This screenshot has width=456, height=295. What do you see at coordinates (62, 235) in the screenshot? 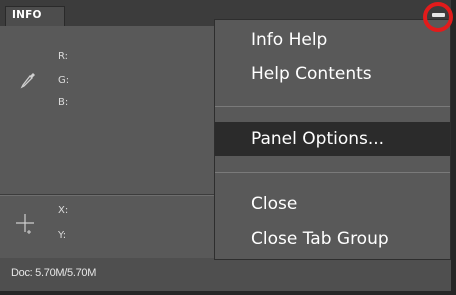
I see `y-label: Y:` at bounding box center [62, 235].